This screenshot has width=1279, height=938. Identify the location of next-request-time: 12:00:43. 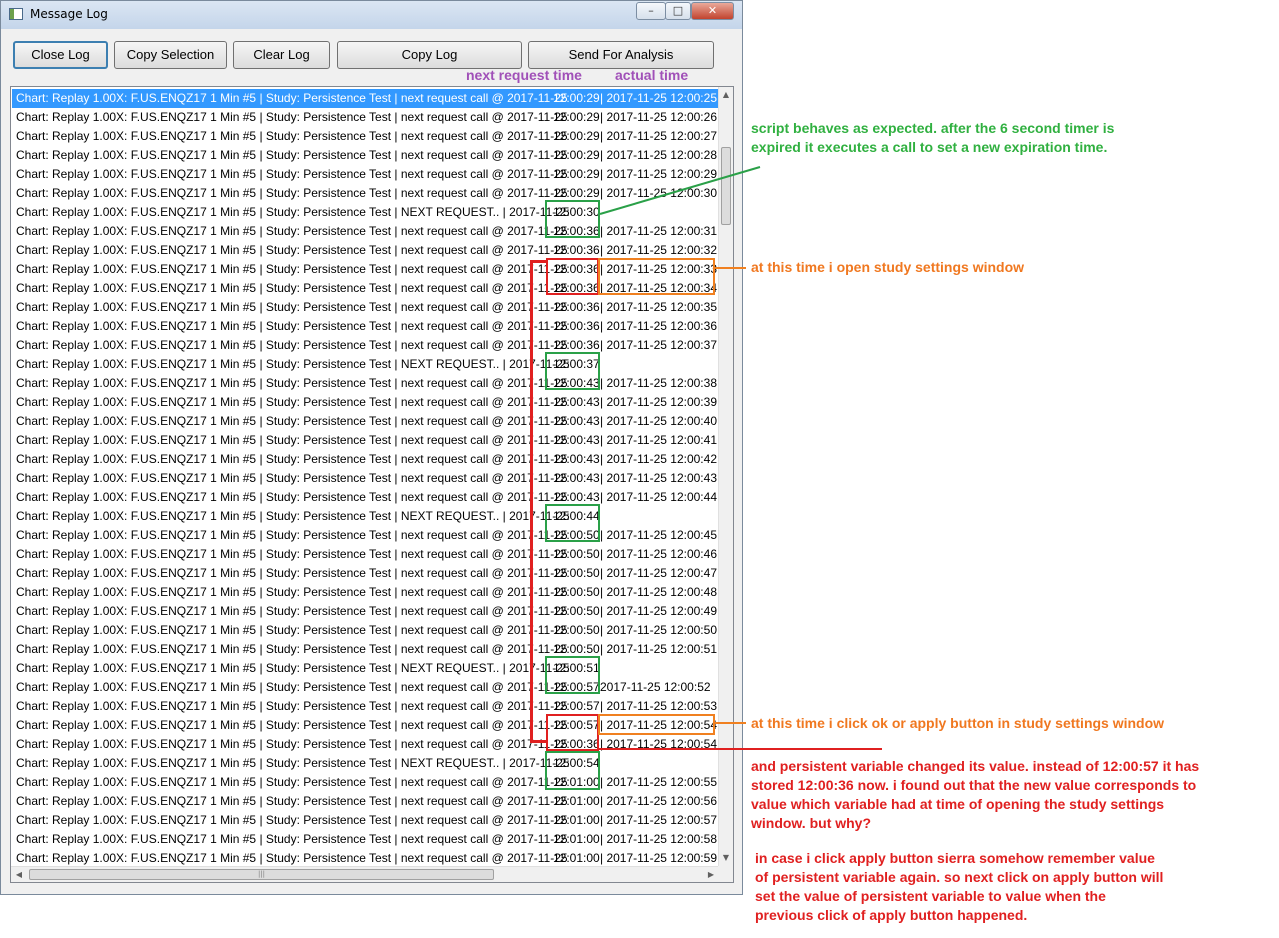
(576, 459).